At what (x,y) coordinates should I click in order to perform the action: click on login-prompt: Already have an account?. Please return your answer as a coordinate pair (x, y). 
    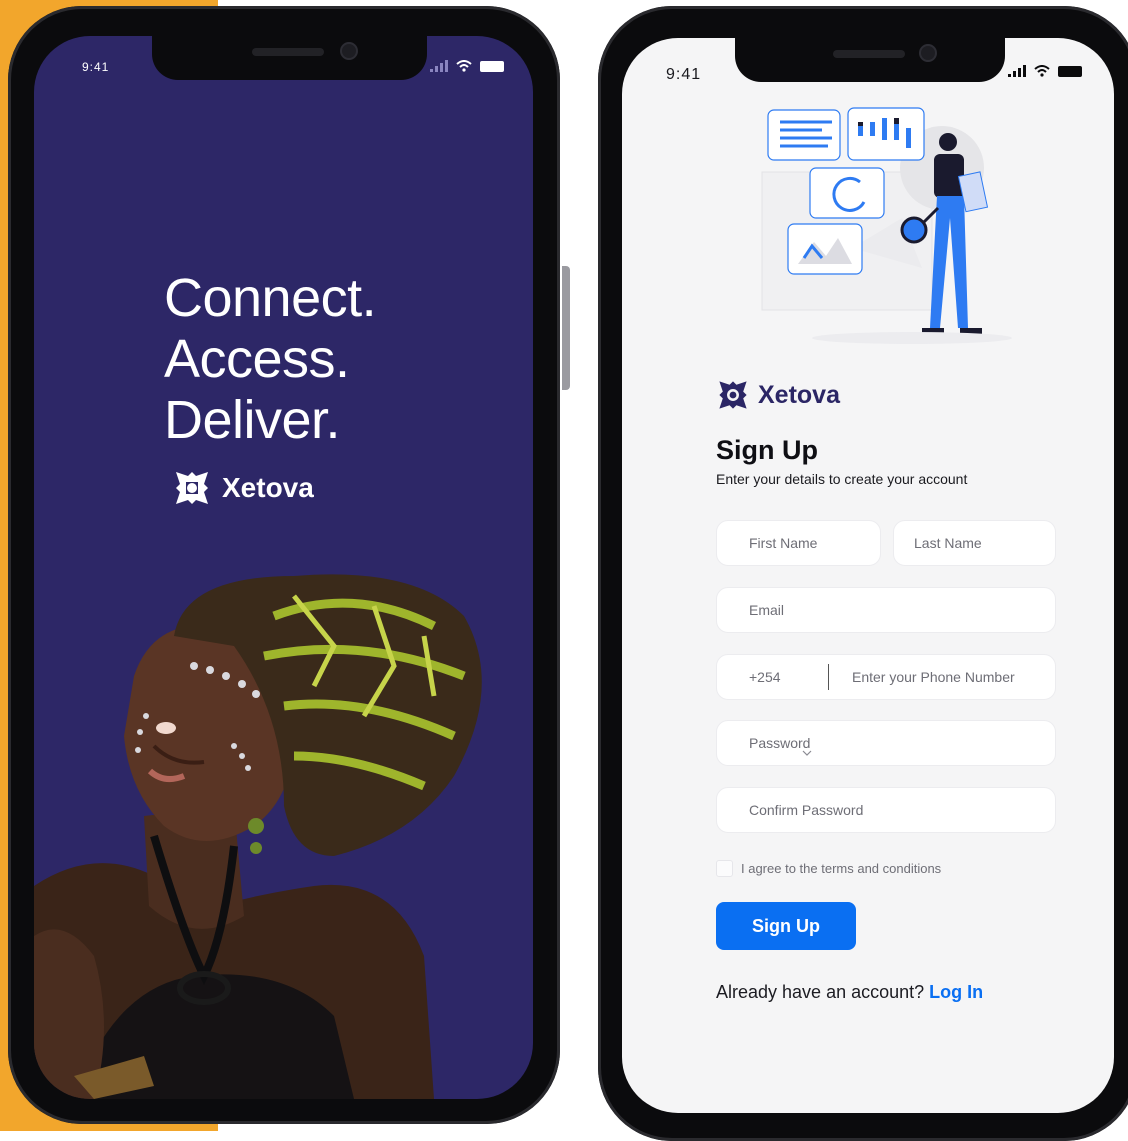
    Looking at the image, I should click on (820, 992).